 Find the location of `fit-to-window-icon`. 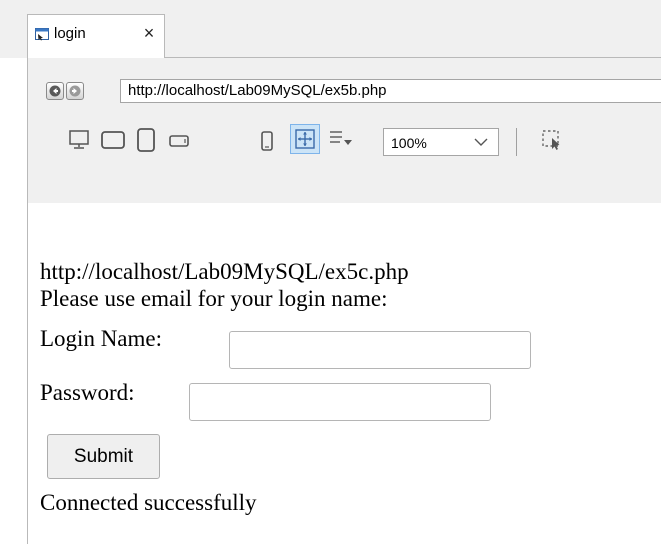

fit-to-window-icon is located at coordinates (305, 139).